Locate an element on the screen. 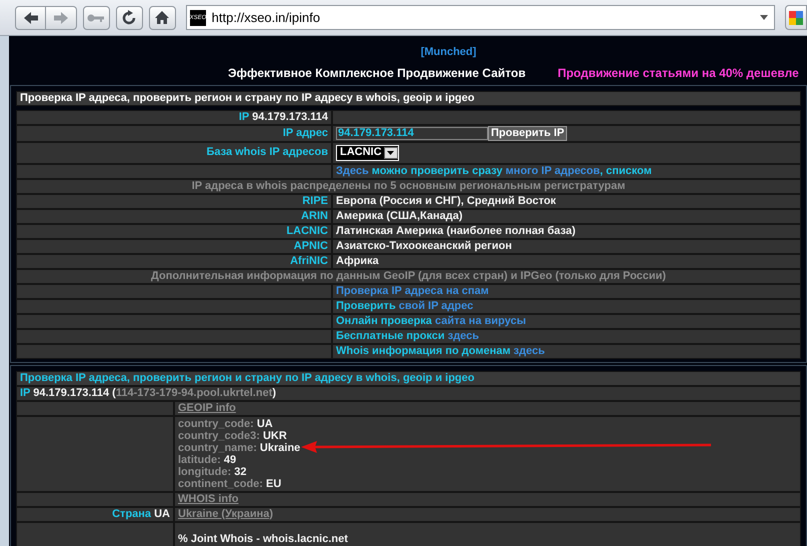 The height and width of the screenshot is (546, 807). link: GEOIP info is located at coordinates (207, 408).